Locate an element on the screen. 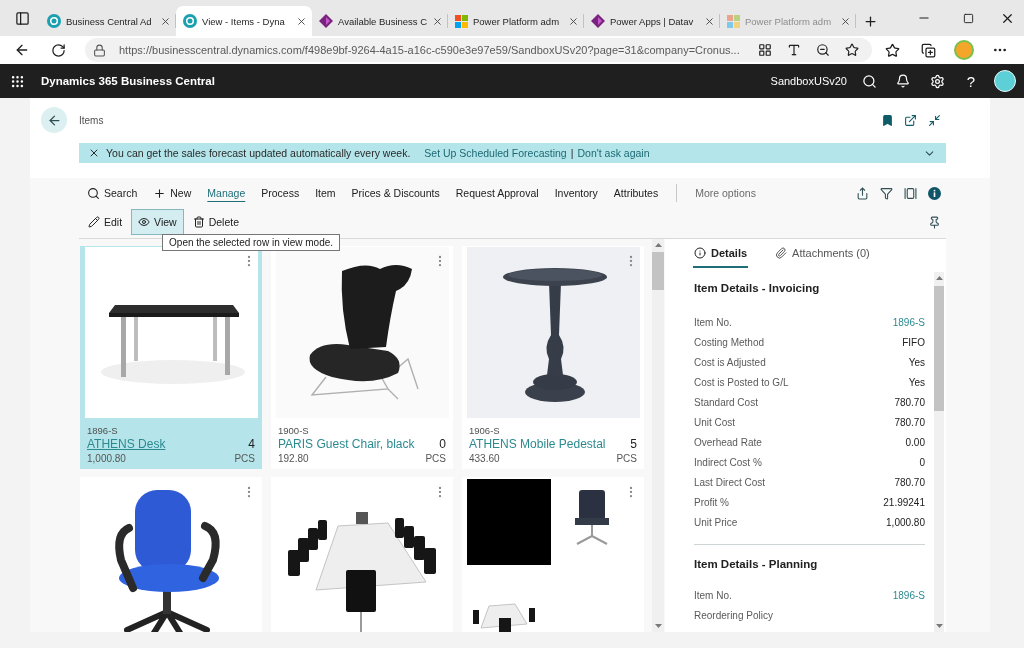  field-value: 780.70 is located at coordinates (909, 422).